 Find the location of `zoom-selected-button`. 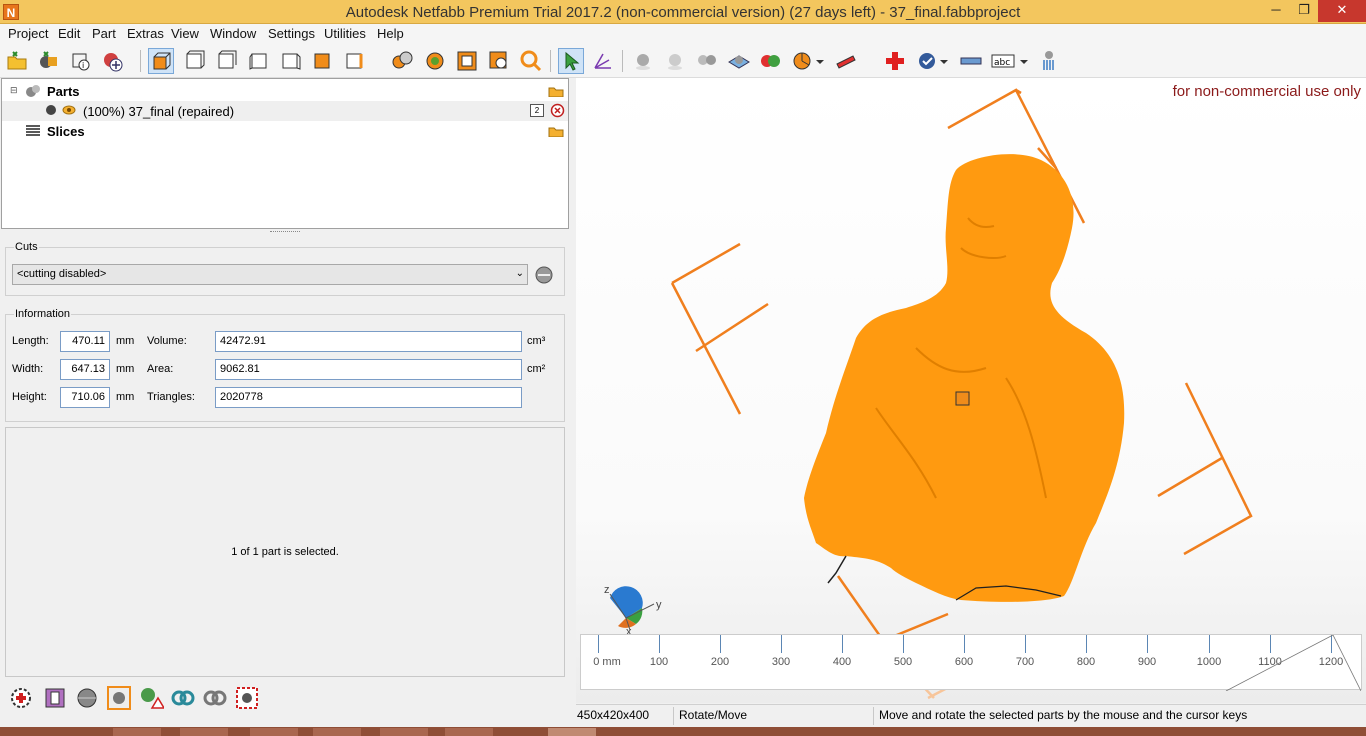

zoom-selected-button is located at coordinates (435, 61).